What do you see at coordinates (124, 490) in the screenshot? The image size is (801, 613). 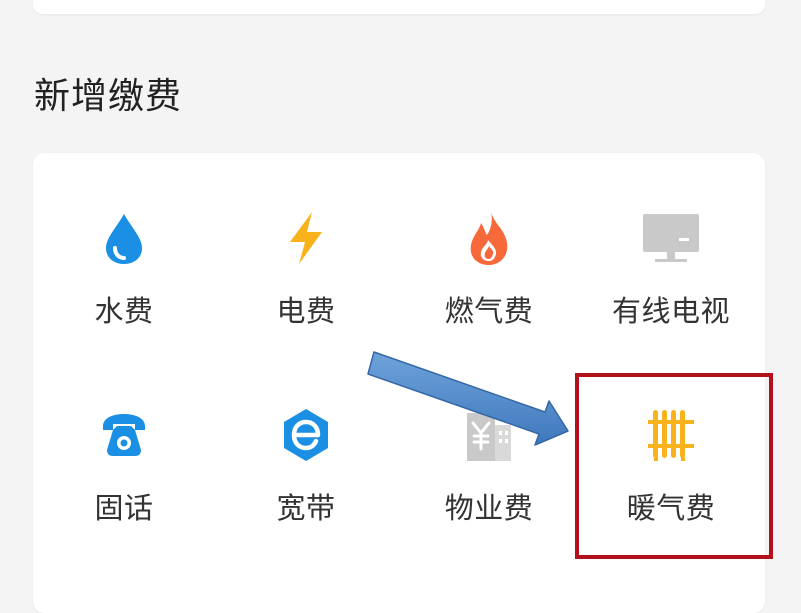 I see `service-landline: 固话` at bounding box center [124, 490].